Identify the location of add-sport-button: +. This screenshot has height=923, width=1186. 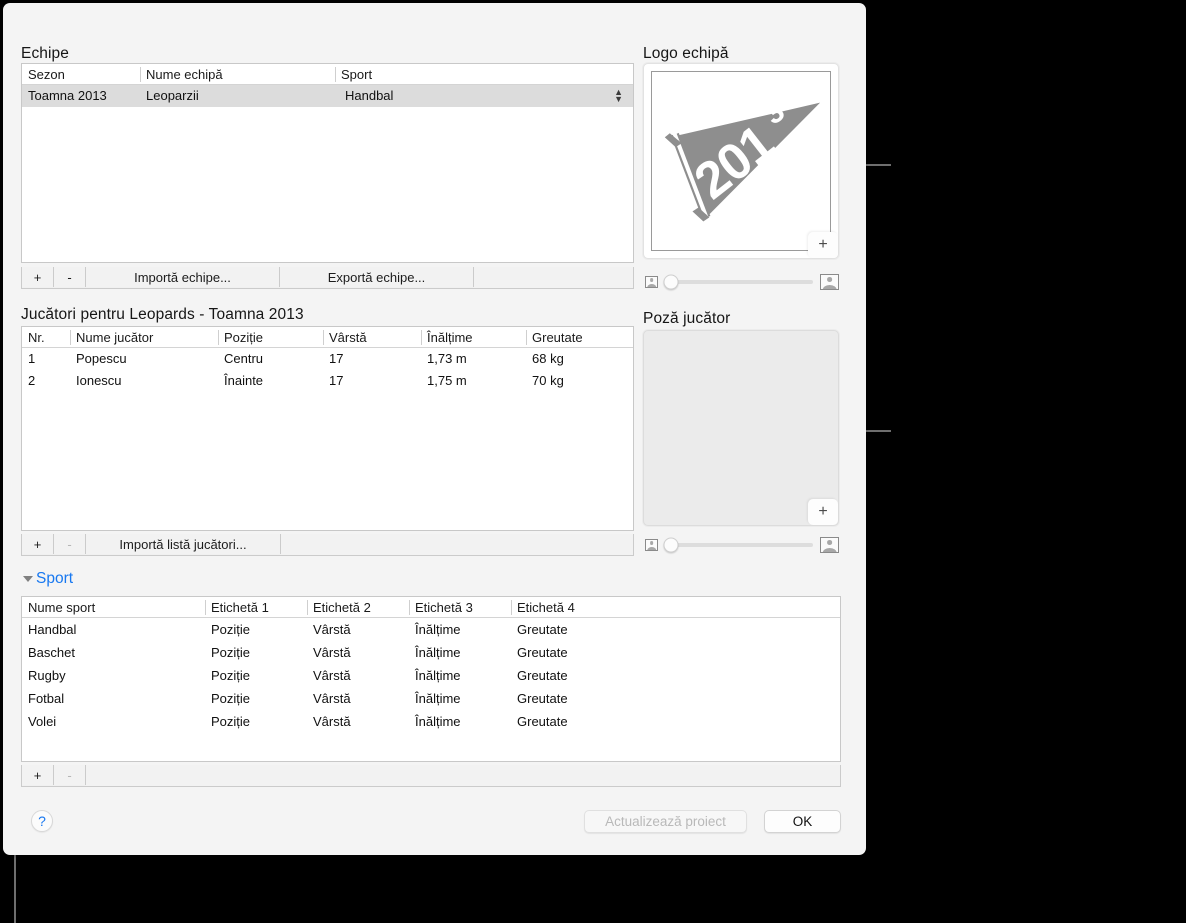
(38, 775).